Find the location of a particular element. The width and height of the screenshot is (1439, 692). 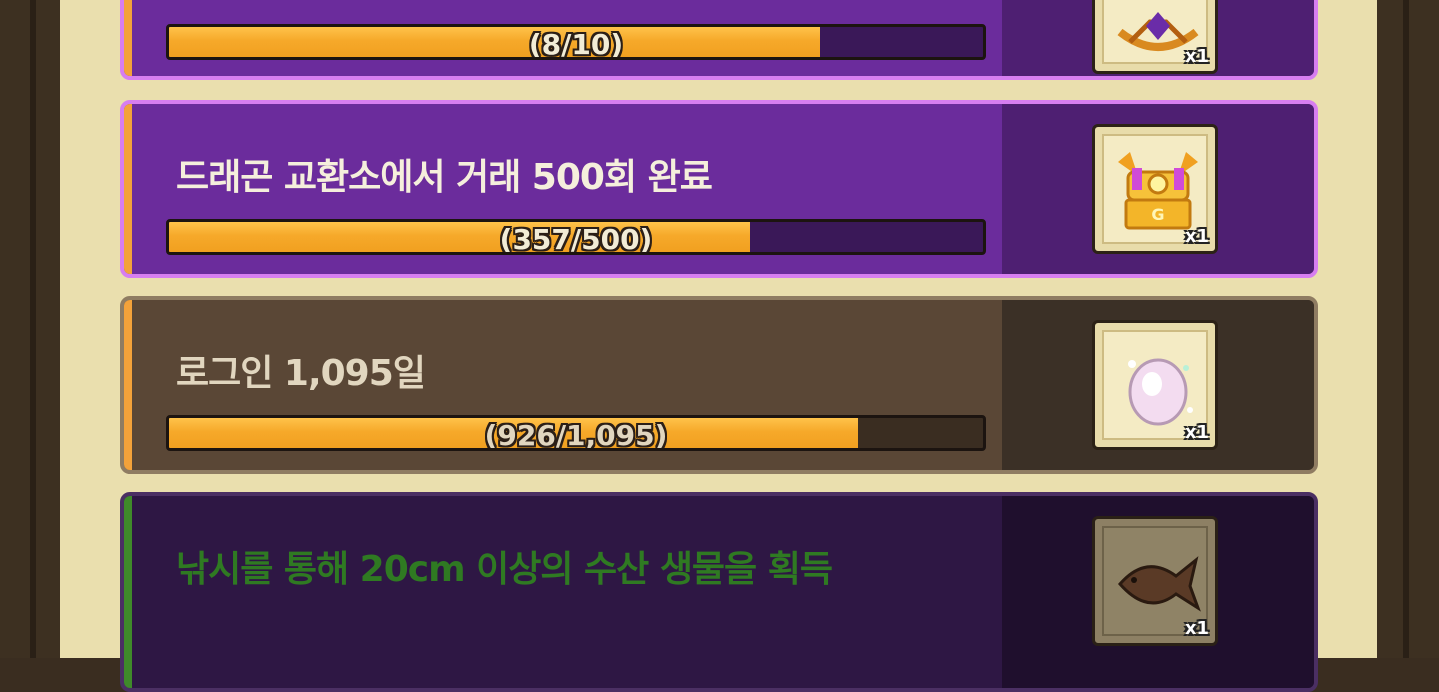

mission-card: (8/10) x1 is located at coordinates (719, 40).